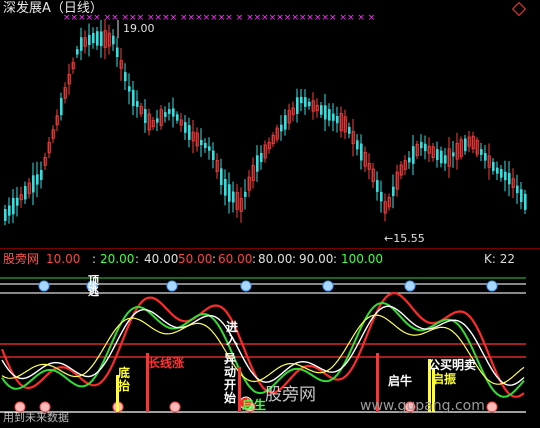 Image resolution: width=540 pixels, height=428 pixels. I want to click on signal-bar, so click(239, 389).